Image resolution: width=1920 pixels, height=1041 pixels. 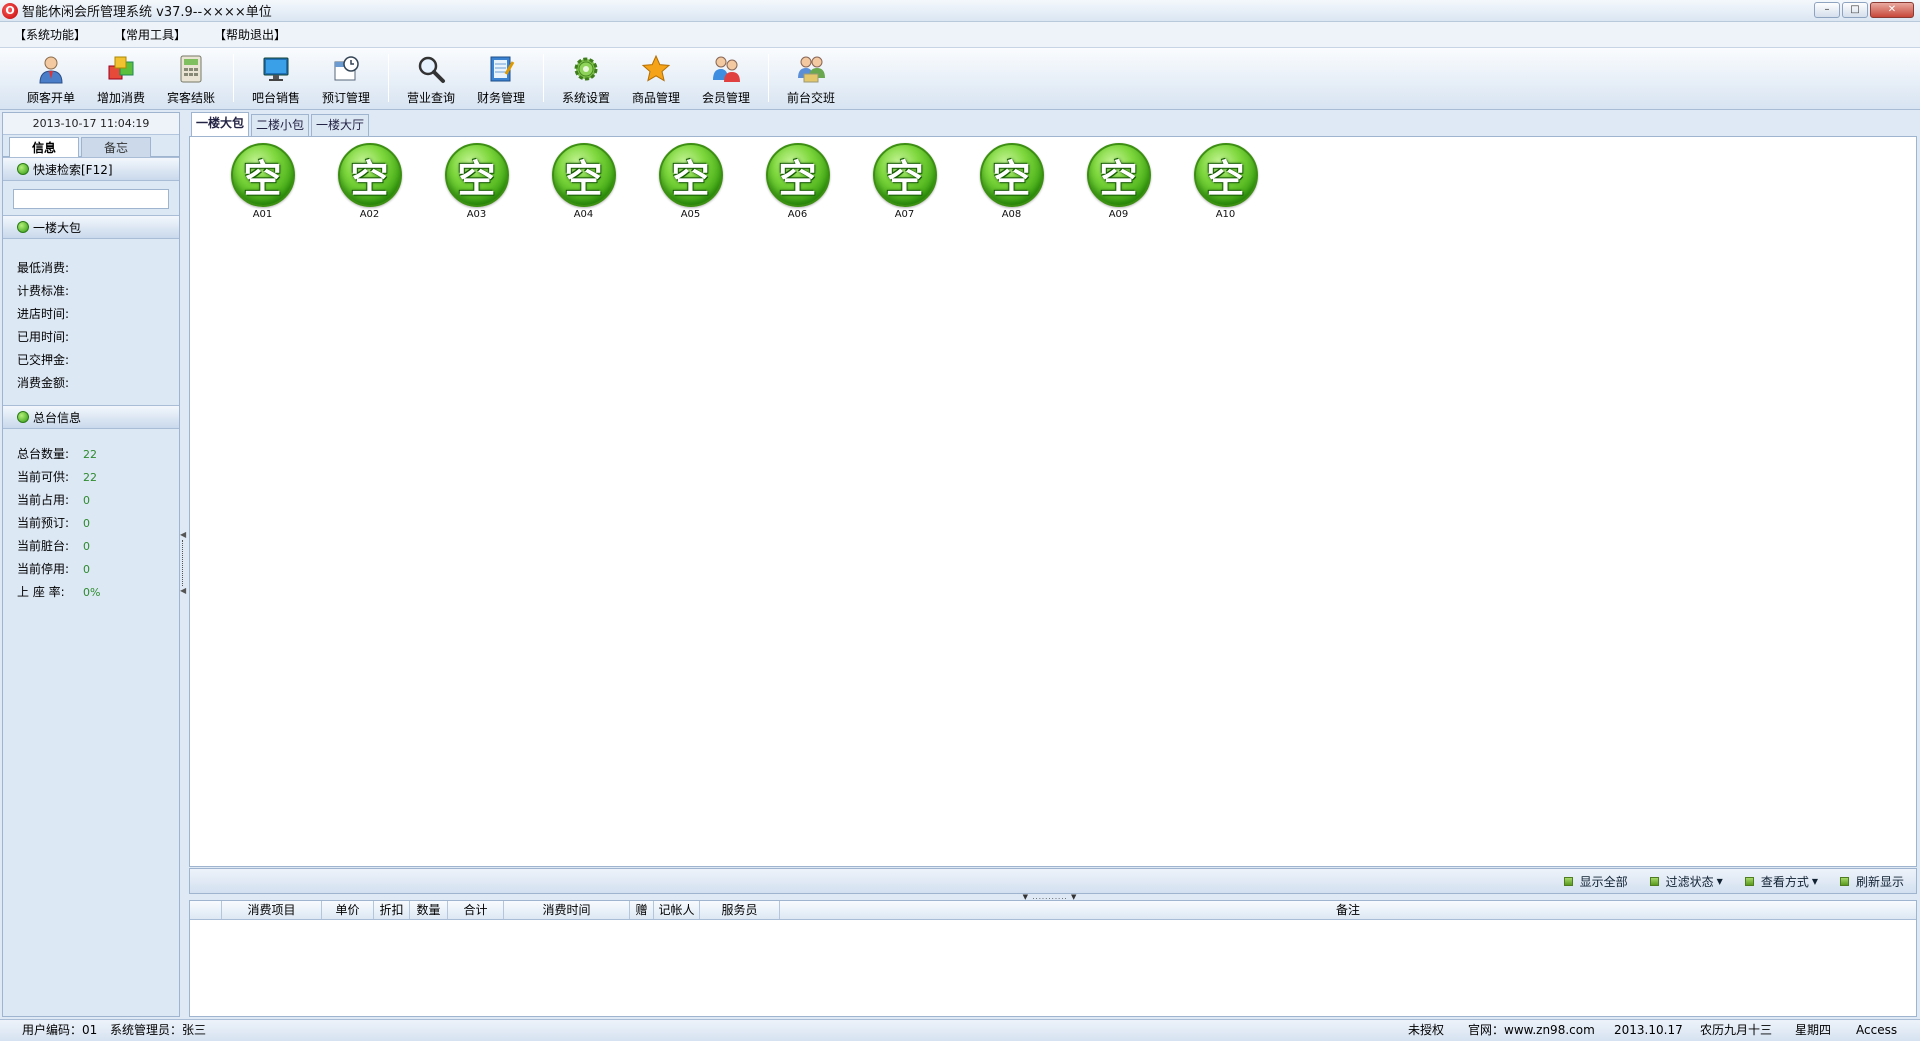 I want to click on col-recorder: 记帐人, so click(x=677, y=910).